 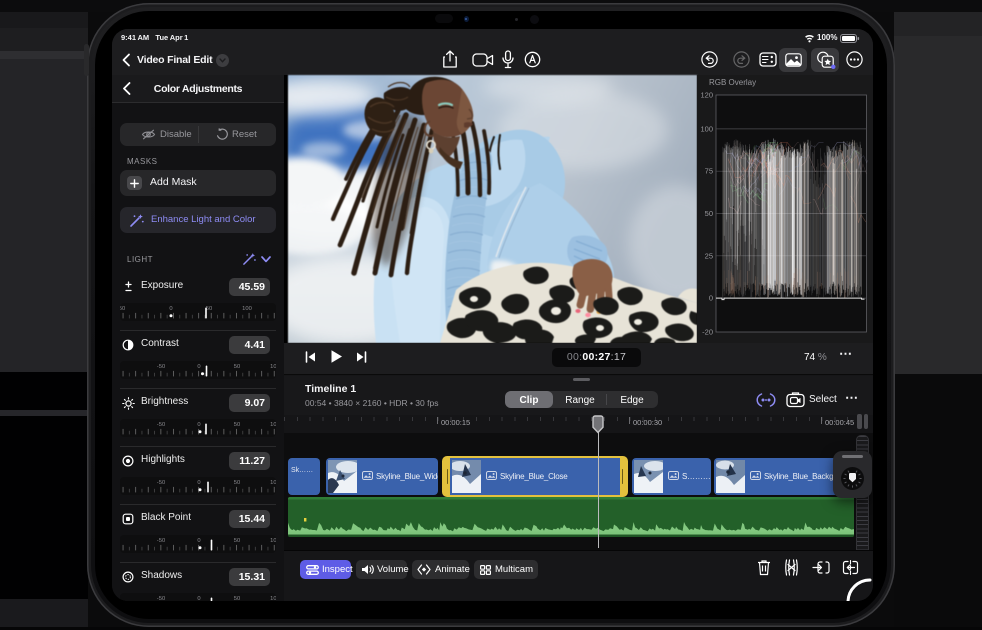 What do you see at coordinates (706, 95) in the screenshot?
I see `svg-text: 120` at bounding box center [706, 95].